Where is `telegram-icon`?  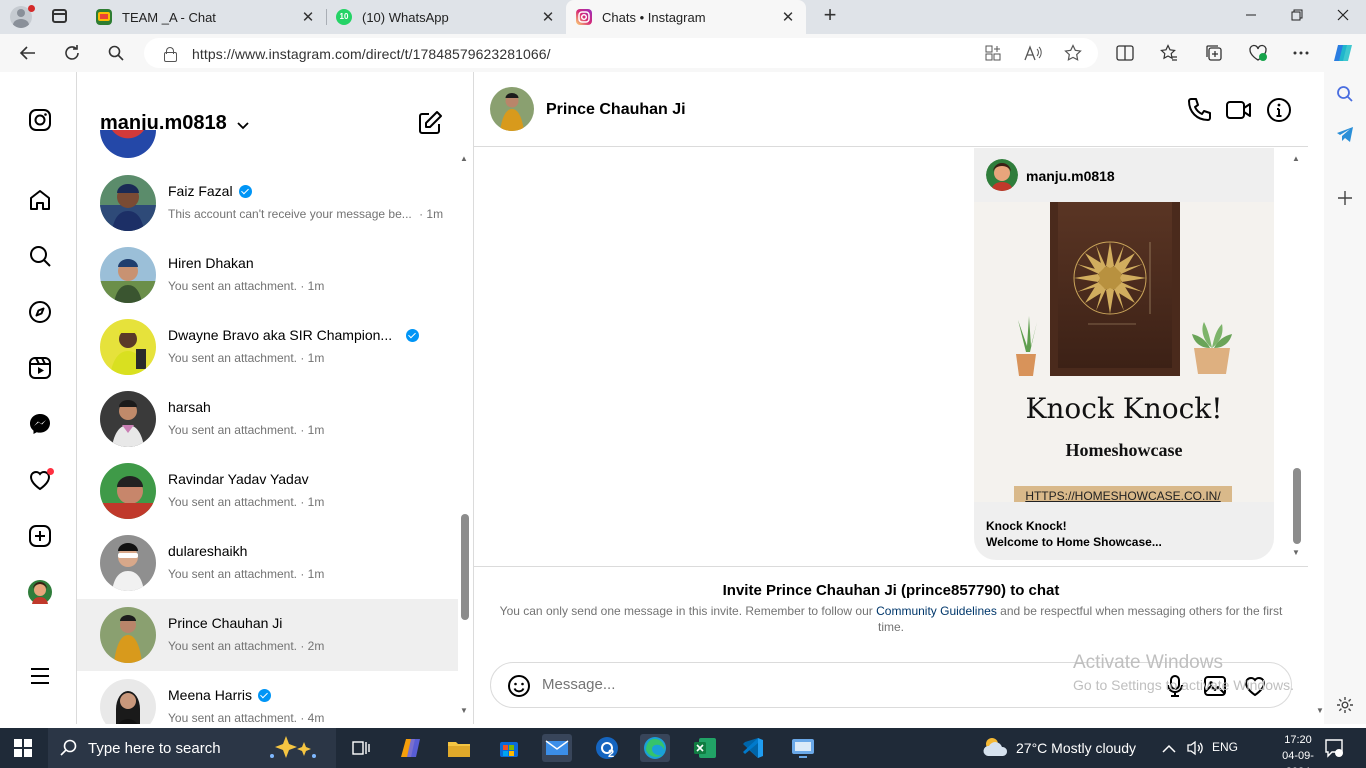
telegram-icon is located at coordinates (1345, 134).